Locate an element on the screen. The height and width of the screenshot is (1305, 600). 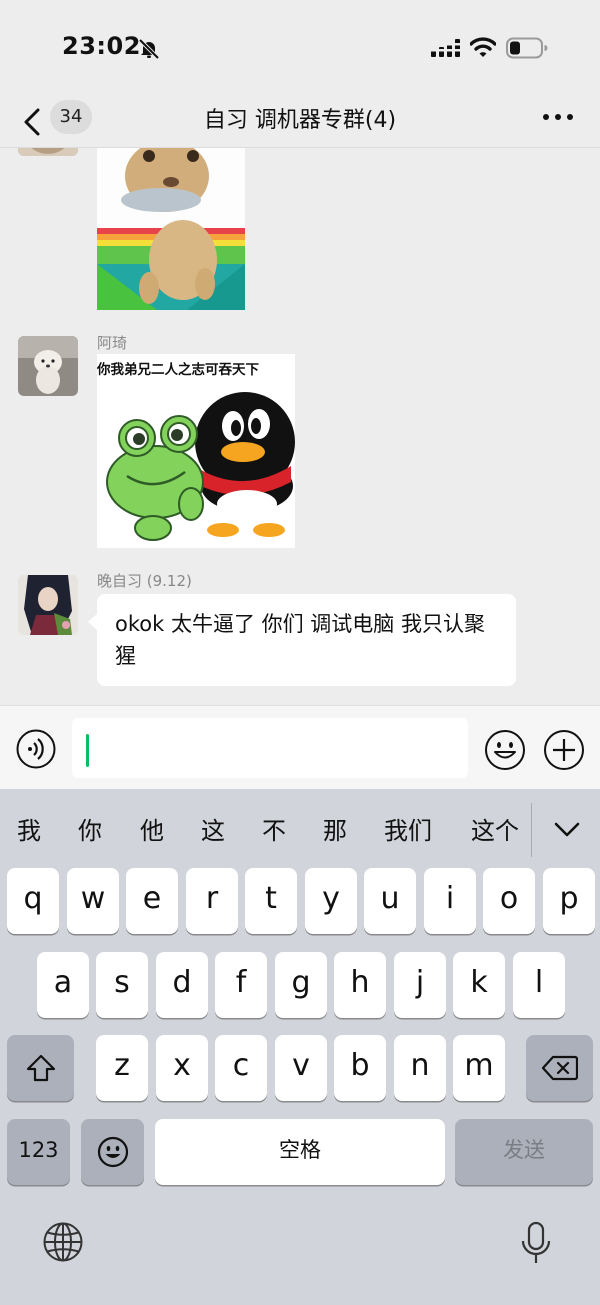
status-bar: 23:02 is located at coordinates (300, 48).